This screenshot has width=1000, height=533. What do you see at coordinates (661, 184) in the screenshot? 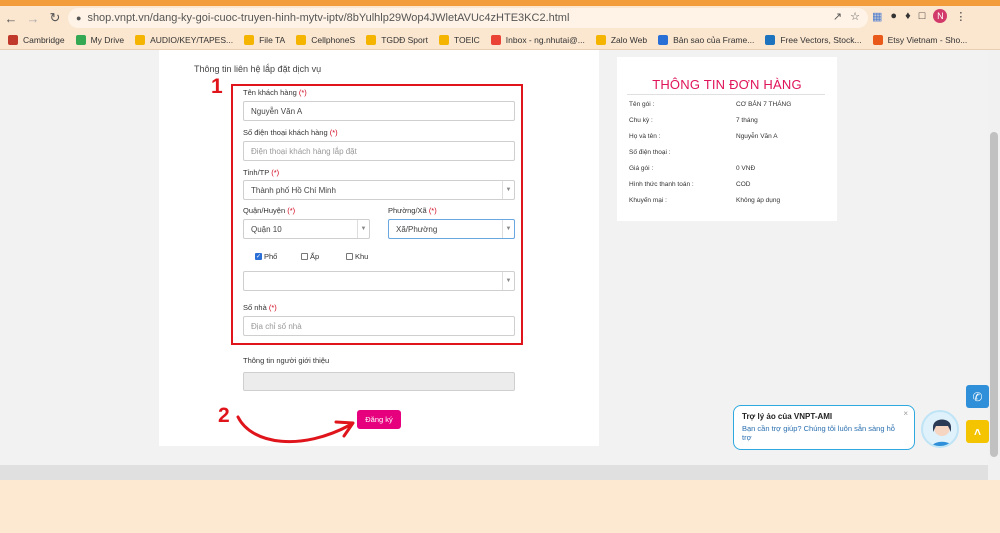
I see `order-row-label: Hình thức thanh toán :` at bounding box center [661, 184].